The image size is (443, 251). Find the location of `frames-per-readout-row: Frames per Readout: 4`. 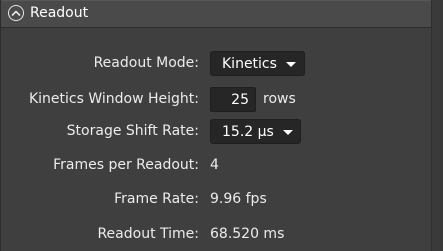

frames-per-readout-row: Frames per Readout: 4 is located at coordinates (216, 166).